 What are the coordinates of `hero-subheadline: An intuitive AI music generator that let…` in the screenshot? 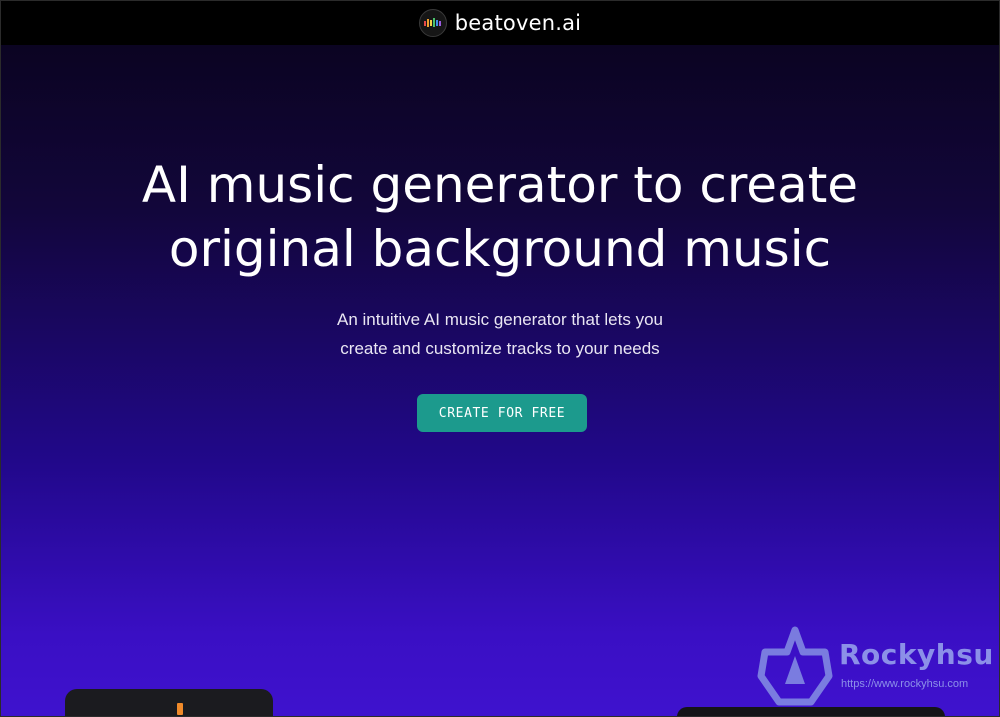 It's located at (500, 334).